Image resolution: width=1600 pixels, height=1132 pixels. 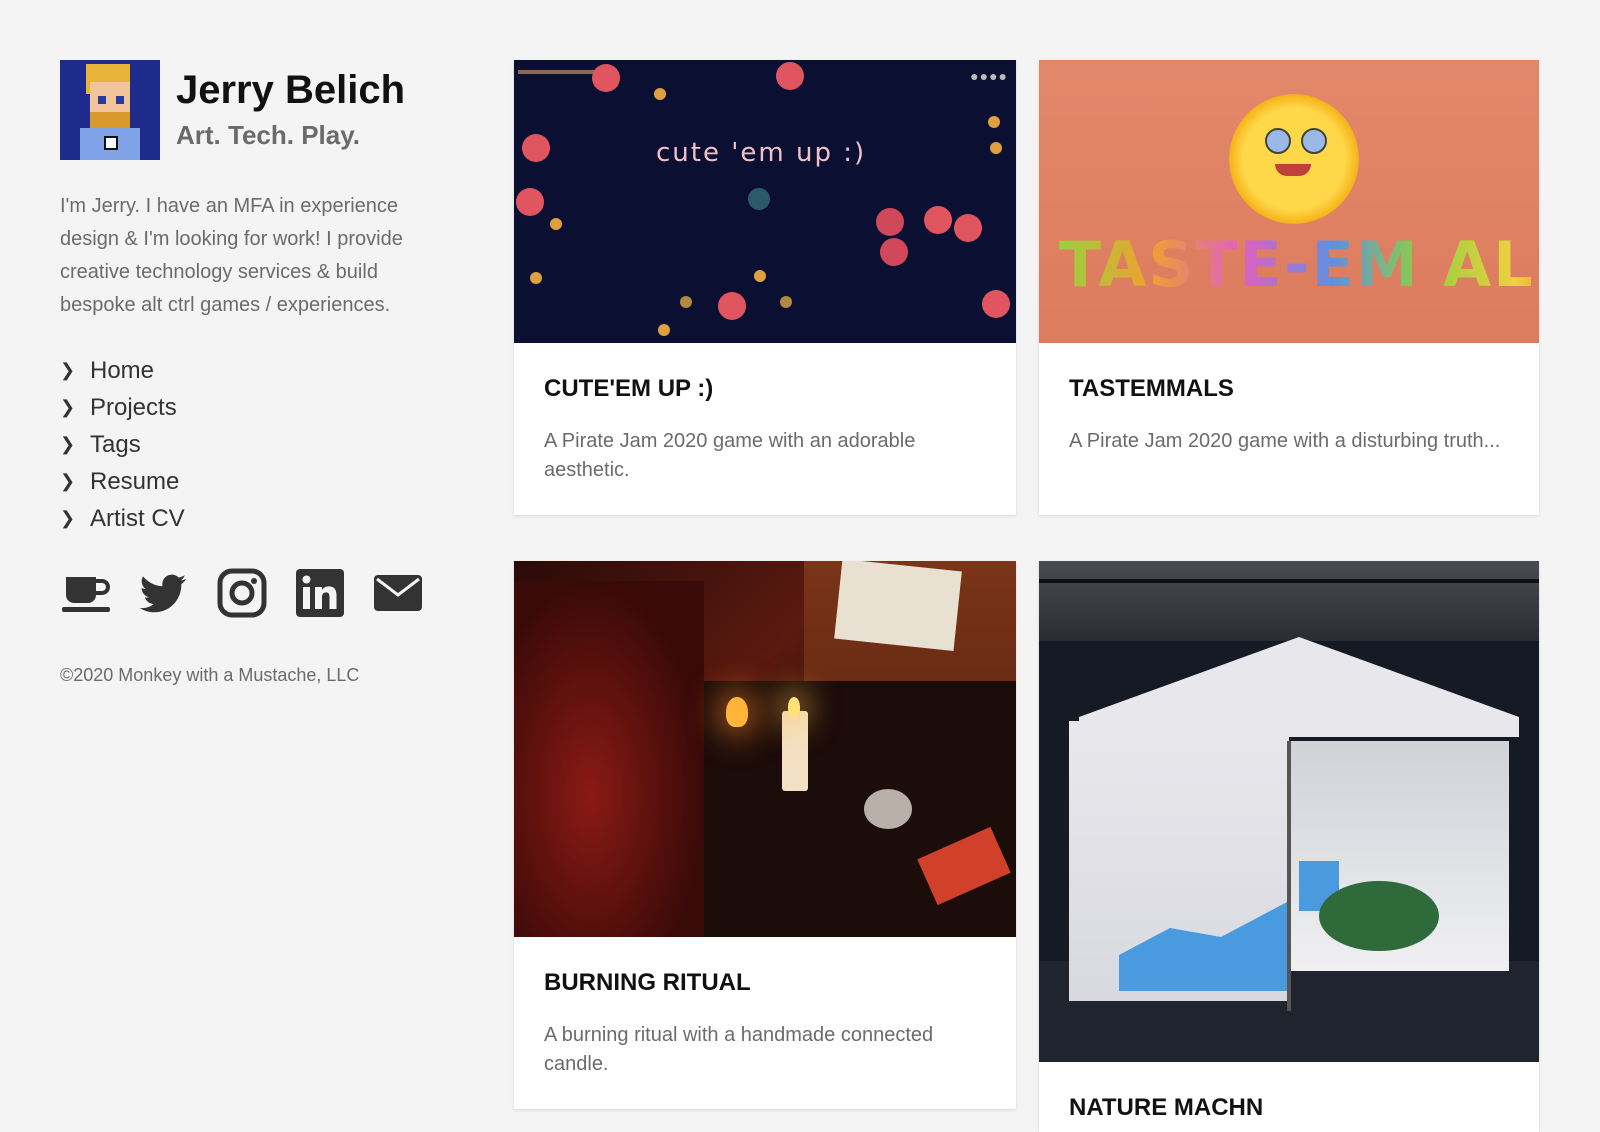 I want to click on thumbnail-caption: TASTE-EM ALL!, so click(x=1299, y=264).